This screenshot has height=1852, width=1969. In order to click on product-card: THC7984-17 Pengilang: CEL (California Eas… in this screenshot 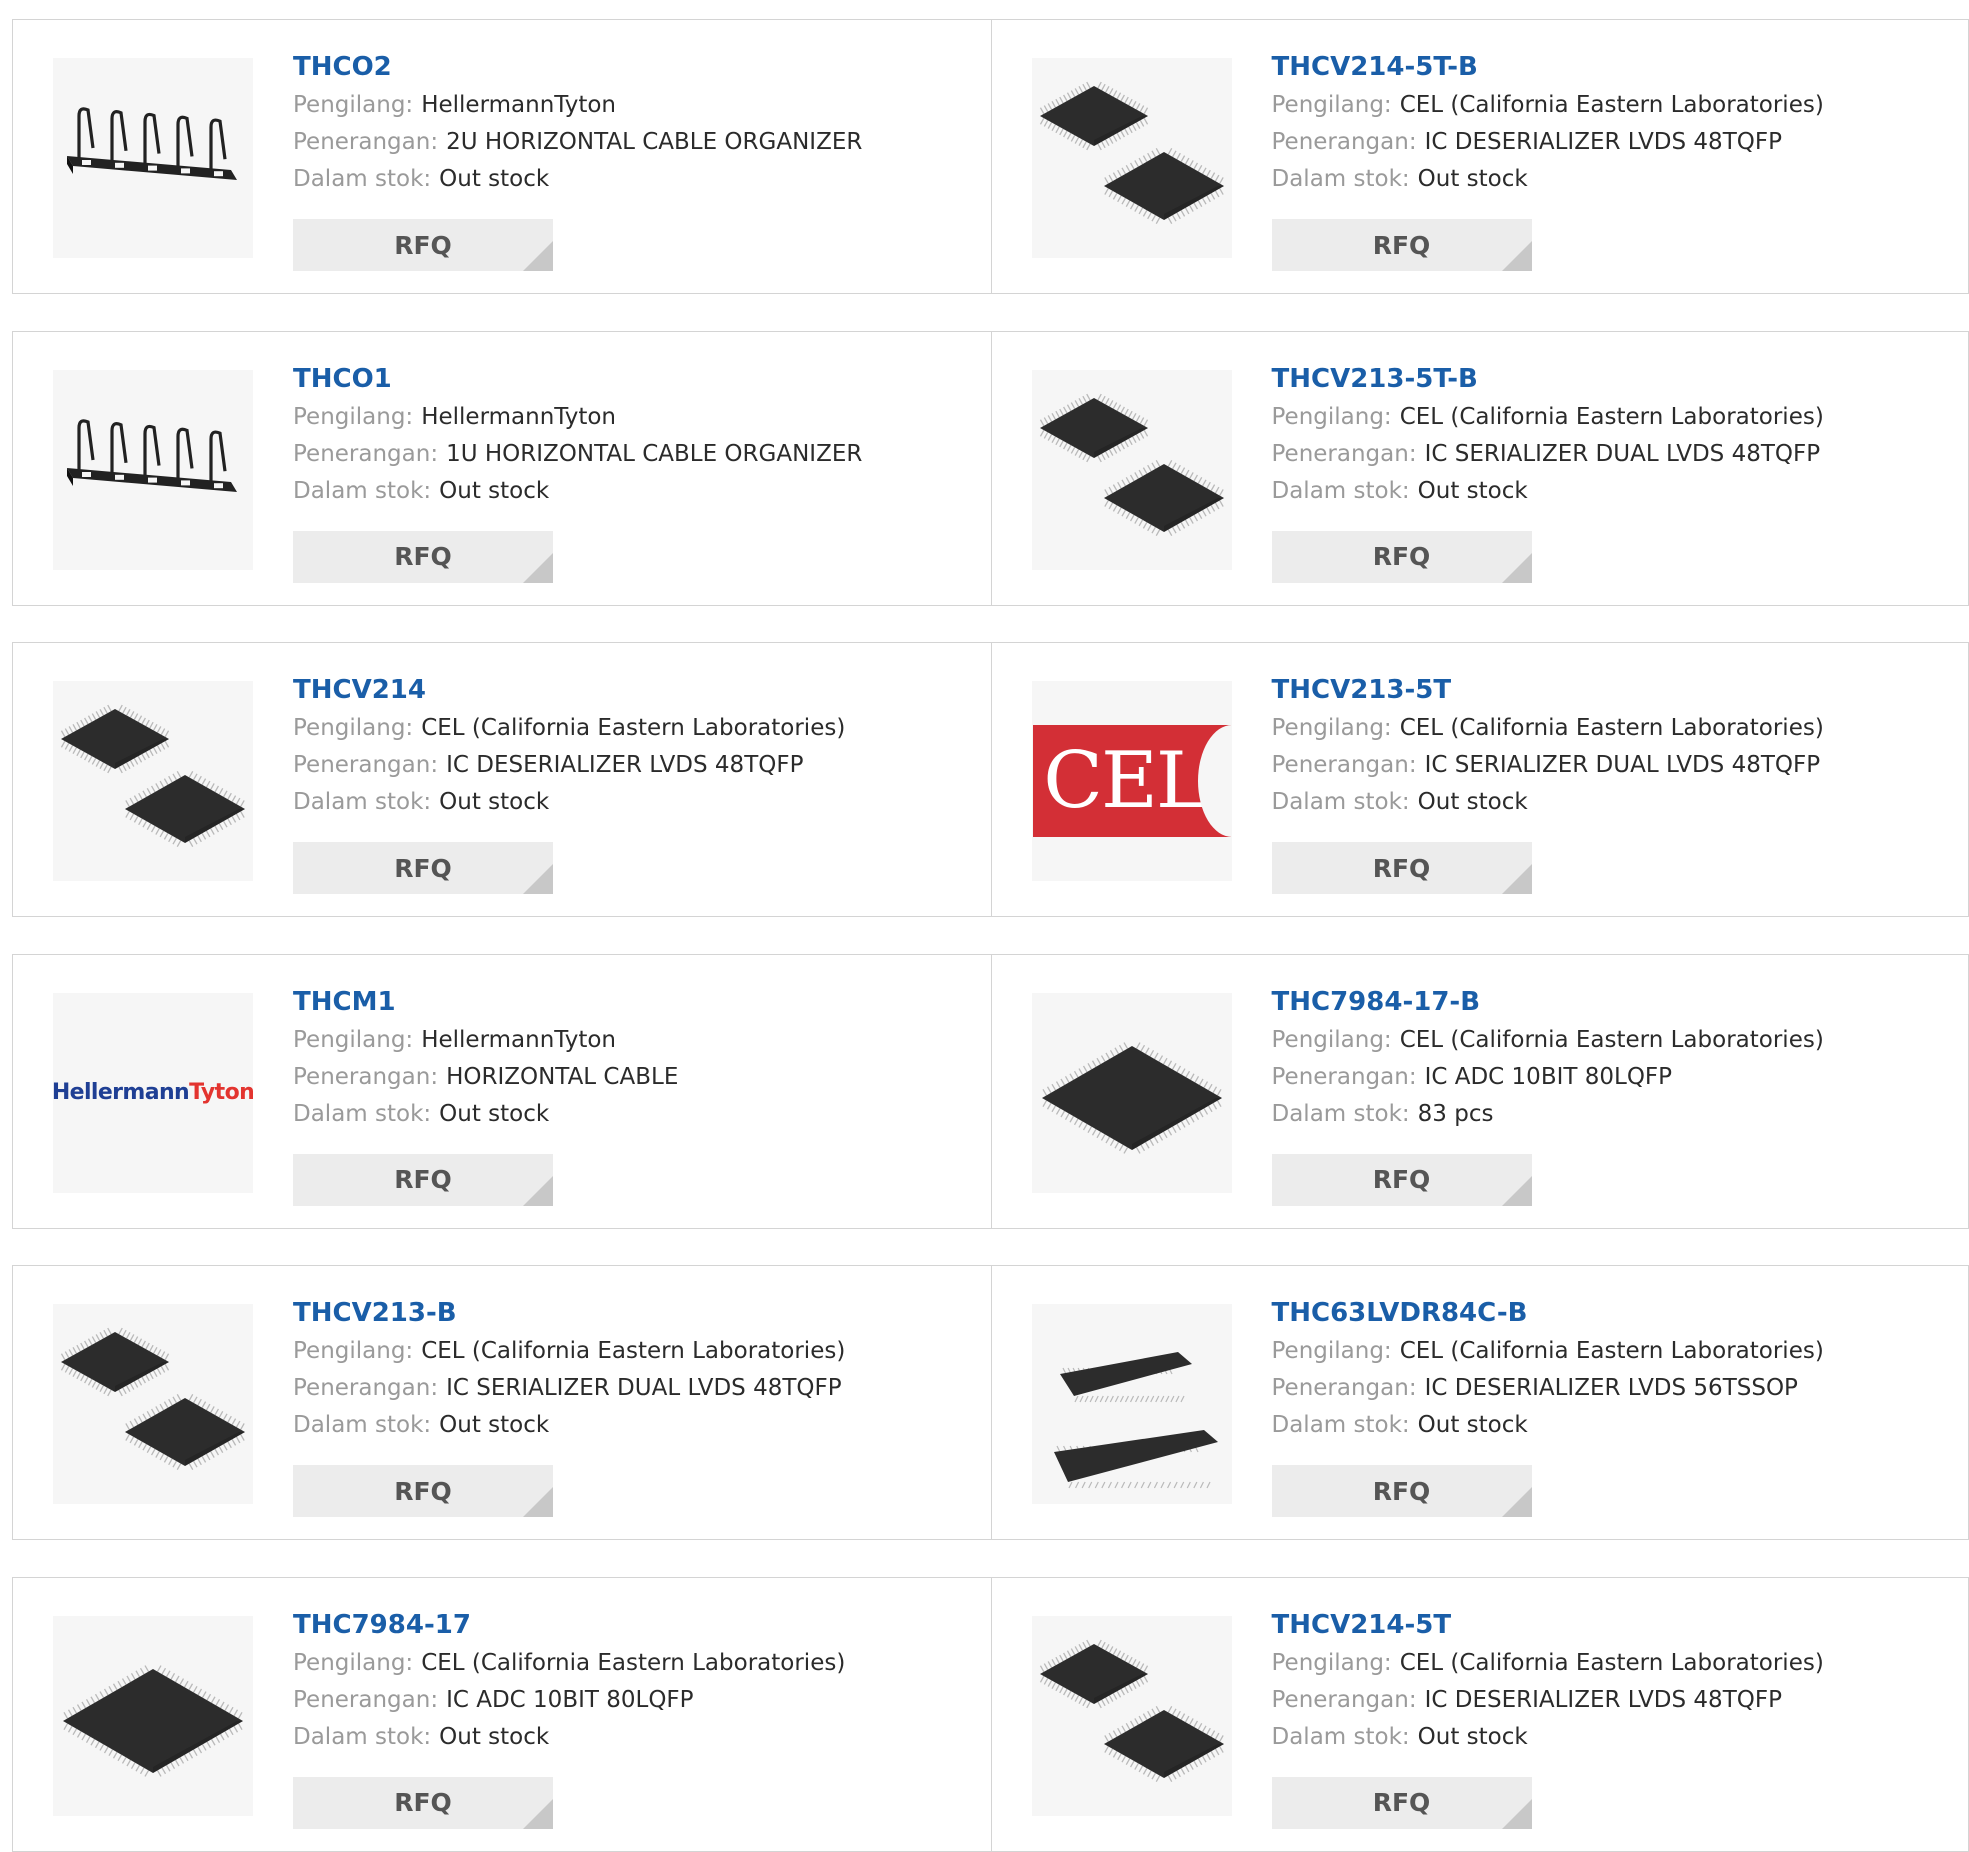, I will do `click(502, 1714)`.